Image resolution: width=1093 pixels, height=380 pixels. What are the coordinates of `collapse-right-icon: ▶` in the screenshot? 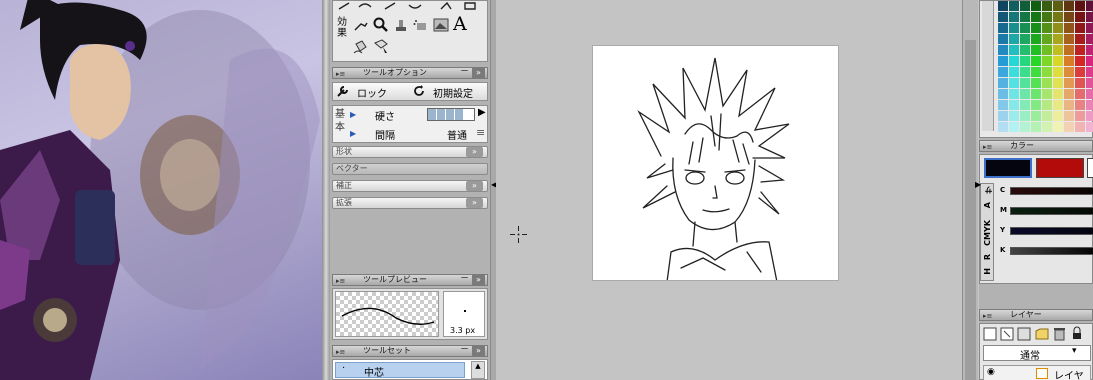 It's located at (978, 184).